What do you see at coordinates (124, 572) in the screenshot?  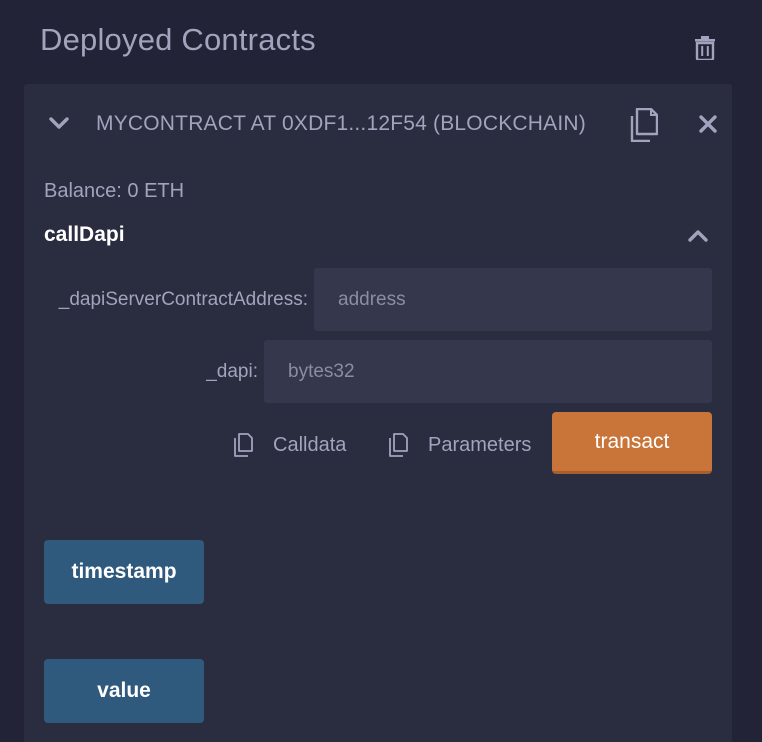 I see `timestamp-button: timestamp` at bounding box center [124, 572].